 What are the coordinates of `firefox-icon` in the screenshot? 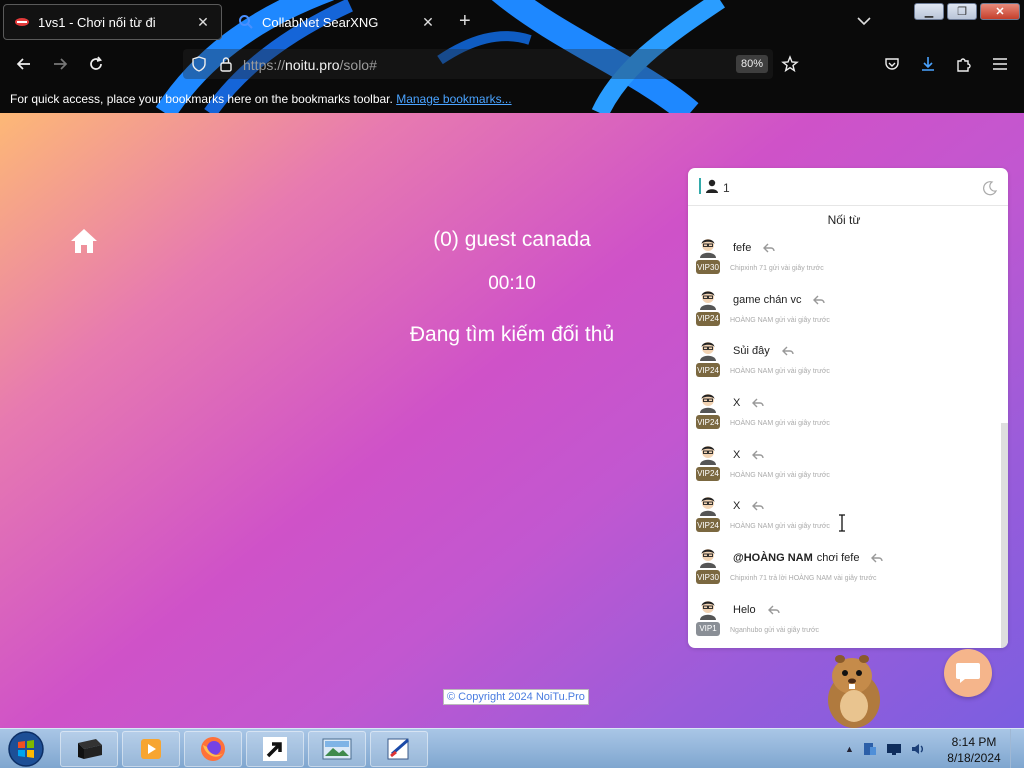 It's located at (213, 749).